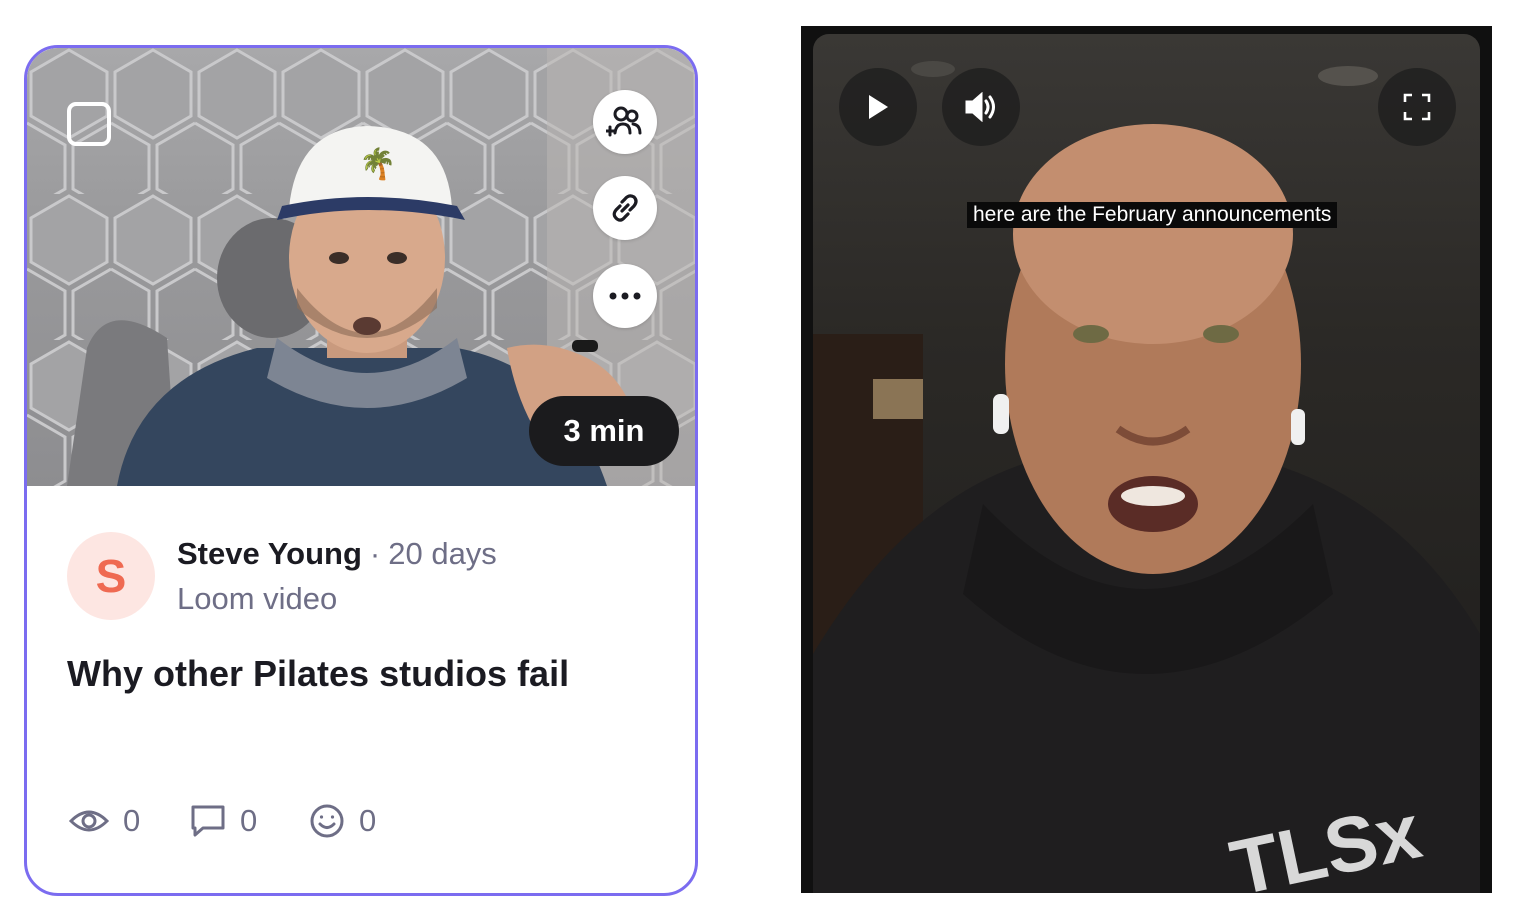  What do you see at coordinates (318, 674) in the screenshot?
I see `video-title: Why other Pilates studios fail` at bounding box center [318, 674].